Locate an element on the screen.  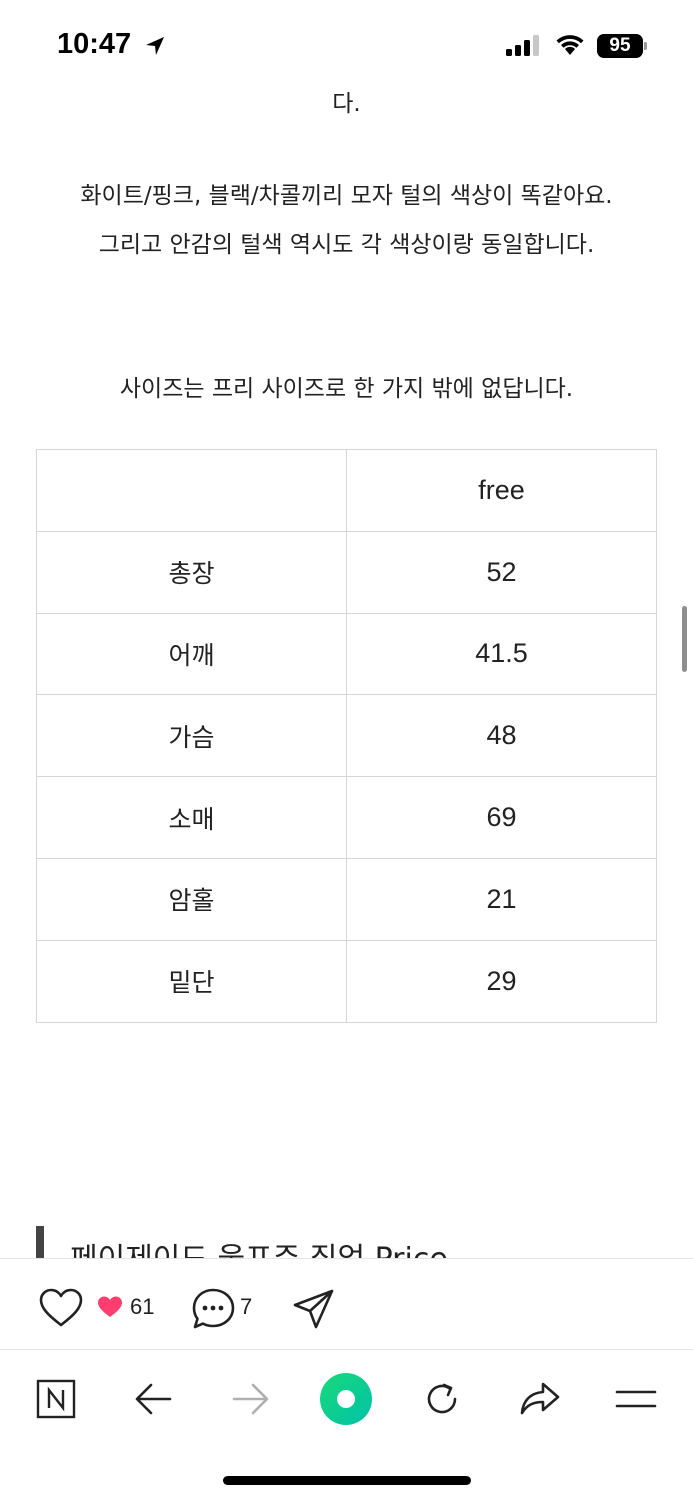
table-row: 가슴 48 is located at coordinates (346, 736).